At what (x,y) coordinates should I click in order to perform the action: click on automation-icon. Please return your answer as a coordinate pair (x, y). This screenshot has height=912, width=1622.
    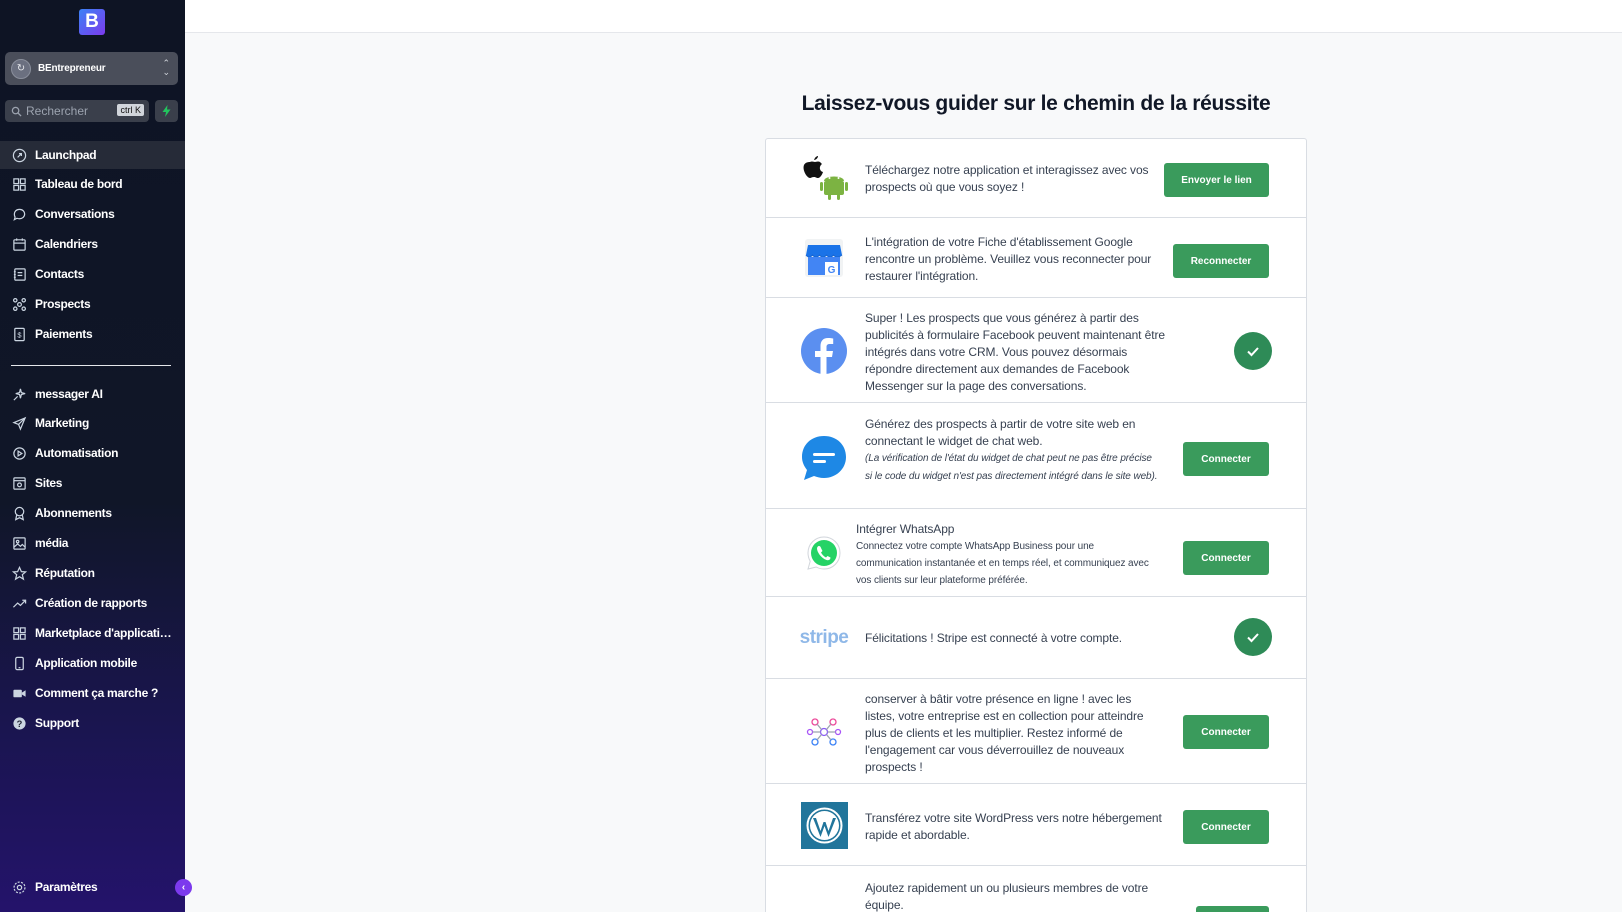
    Looking at the image, I should click on (19, 453).